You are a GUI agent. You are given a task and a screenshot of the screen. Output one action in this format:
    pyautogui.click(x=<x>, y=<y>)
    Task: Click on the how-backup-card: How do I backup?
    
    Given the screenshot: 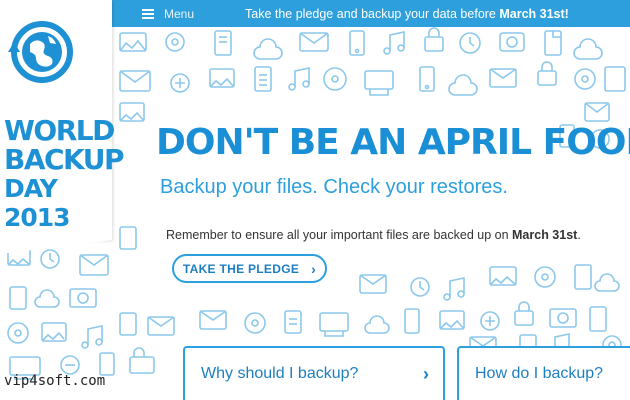 What is the action you would take?
    pyautogui.click(x=543, y=373)
    